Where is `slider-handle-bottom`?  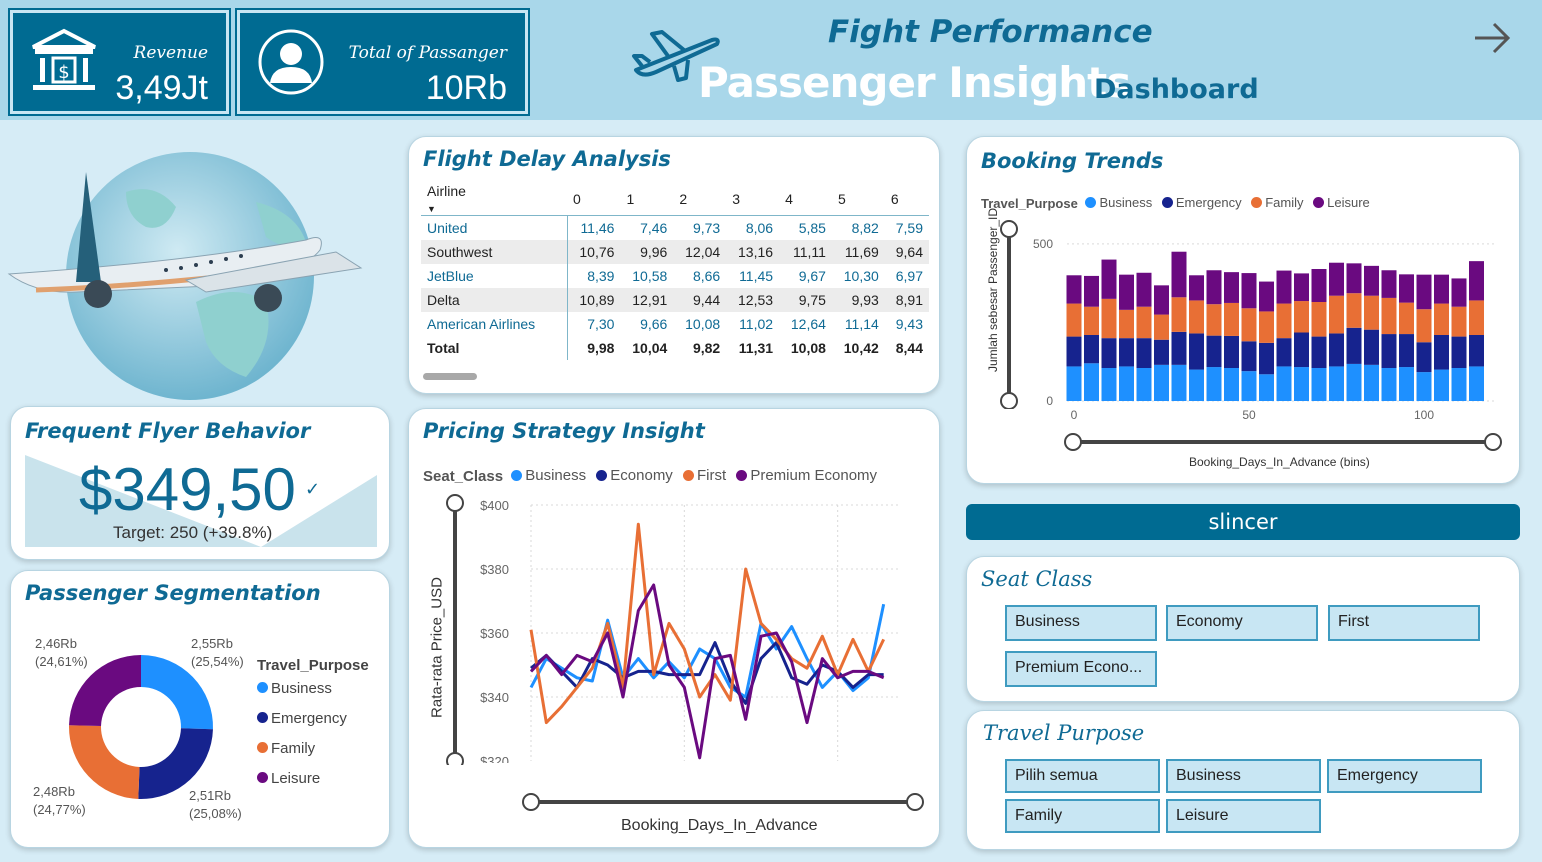 slider-handle-bottom is located at coordinates (455, 758).